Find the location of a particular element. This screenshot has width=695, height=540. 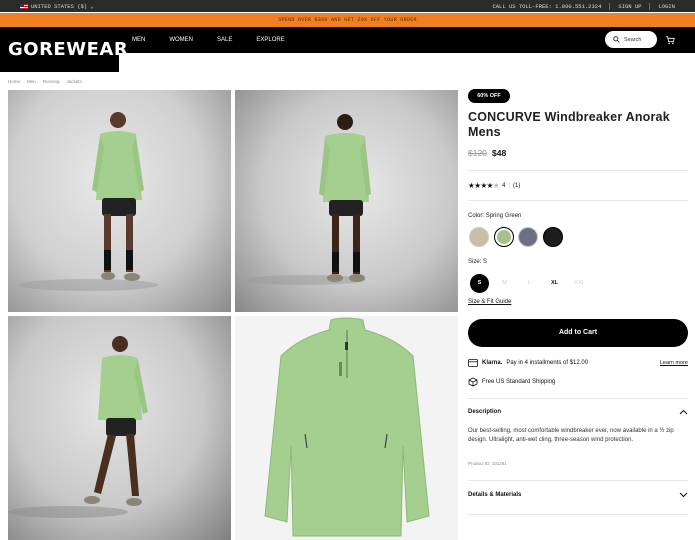

rating-summary: ★★★★★ 4 | (1) is located at coordinates (494, 185).